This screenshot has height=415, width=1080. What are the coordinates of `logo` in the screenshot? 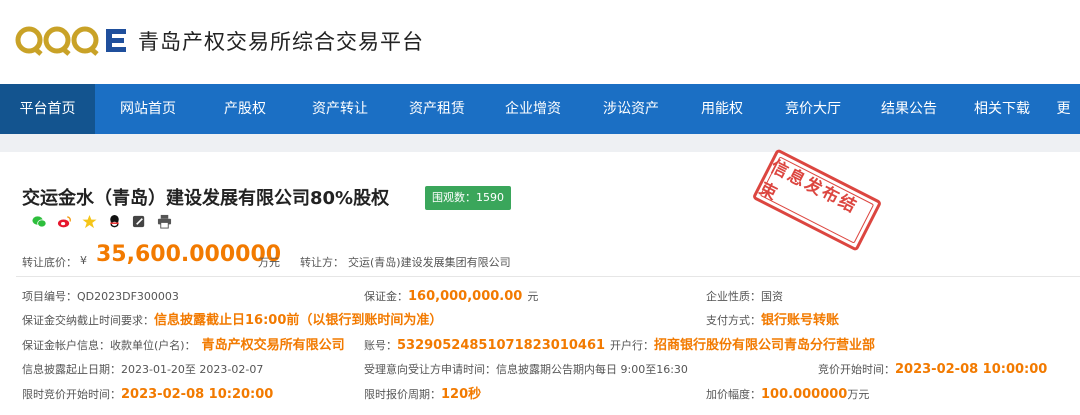 It's located at (73, 40).